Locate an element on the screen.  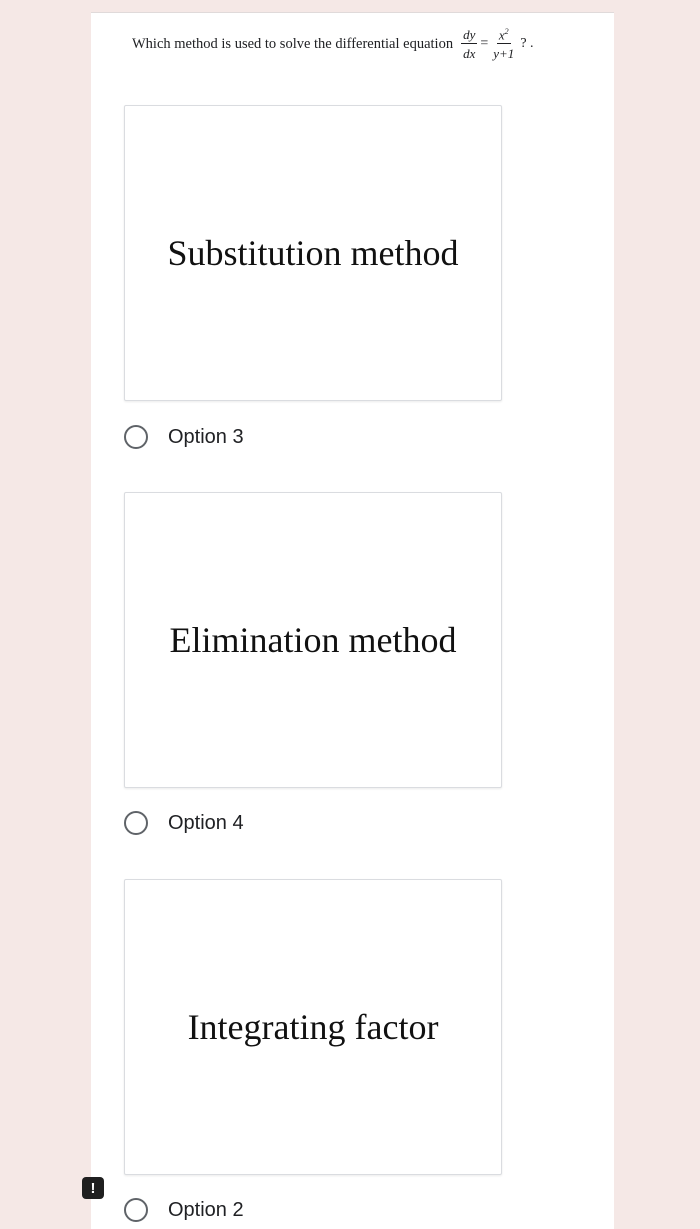
option-image: Substitution method is located at coordinates (313, 253).